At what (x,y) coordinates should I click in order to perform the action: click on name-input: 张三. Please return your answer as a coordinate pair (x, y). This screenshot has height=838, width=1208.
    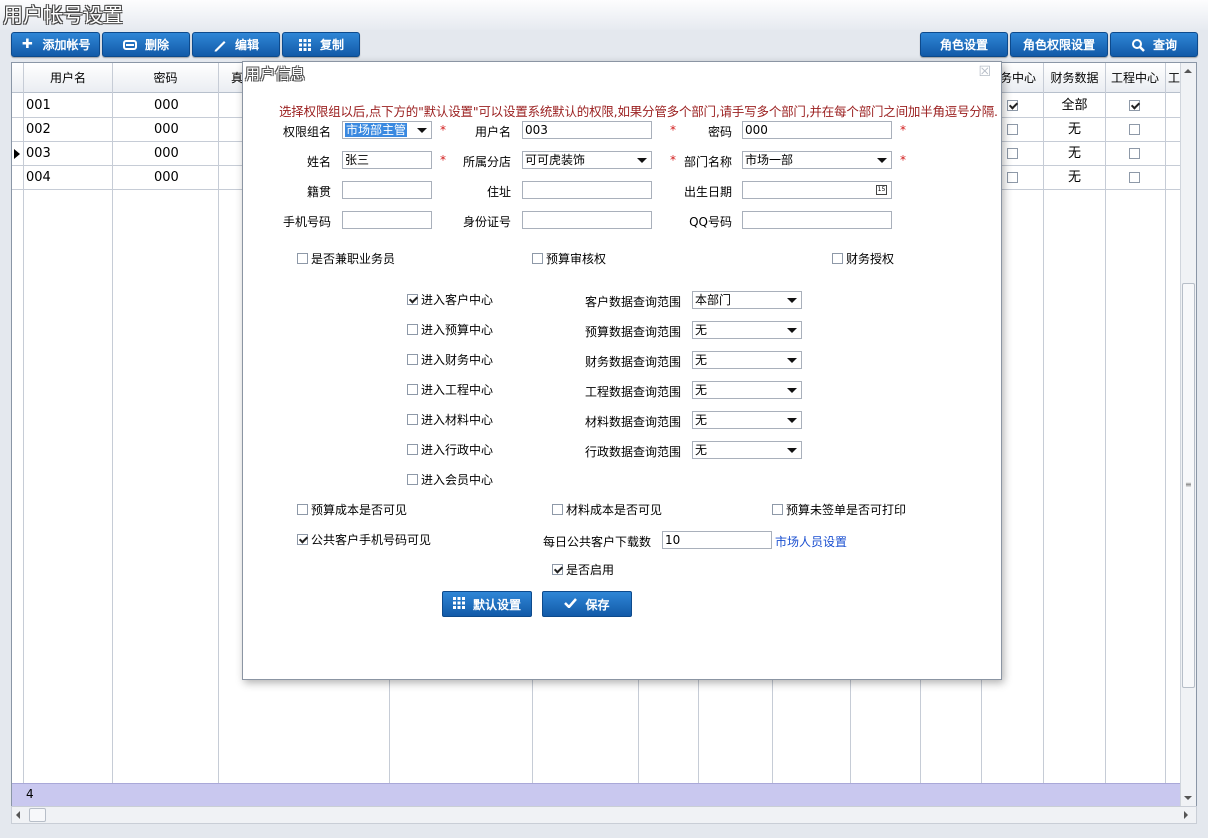
    Looking at the image, I should click on (387, 160).